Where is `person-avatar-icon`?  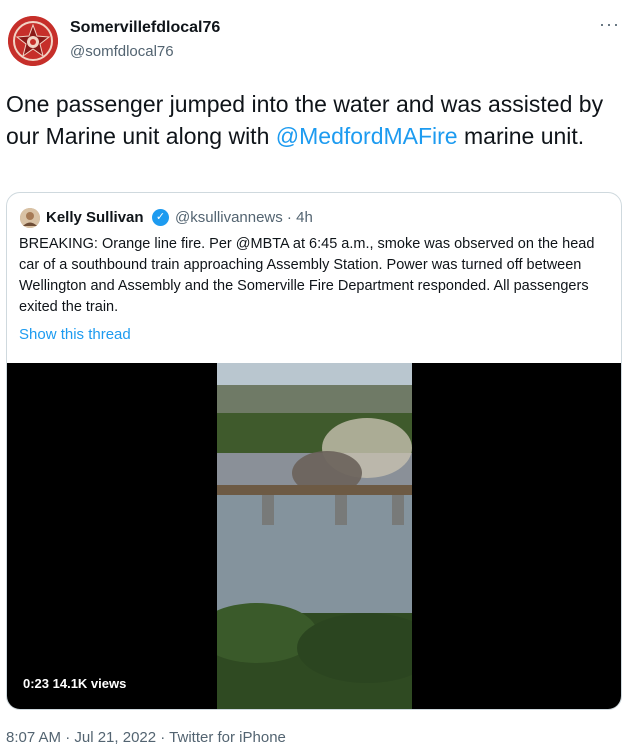
person-avatar-icon is located at coordinates (30, 218).